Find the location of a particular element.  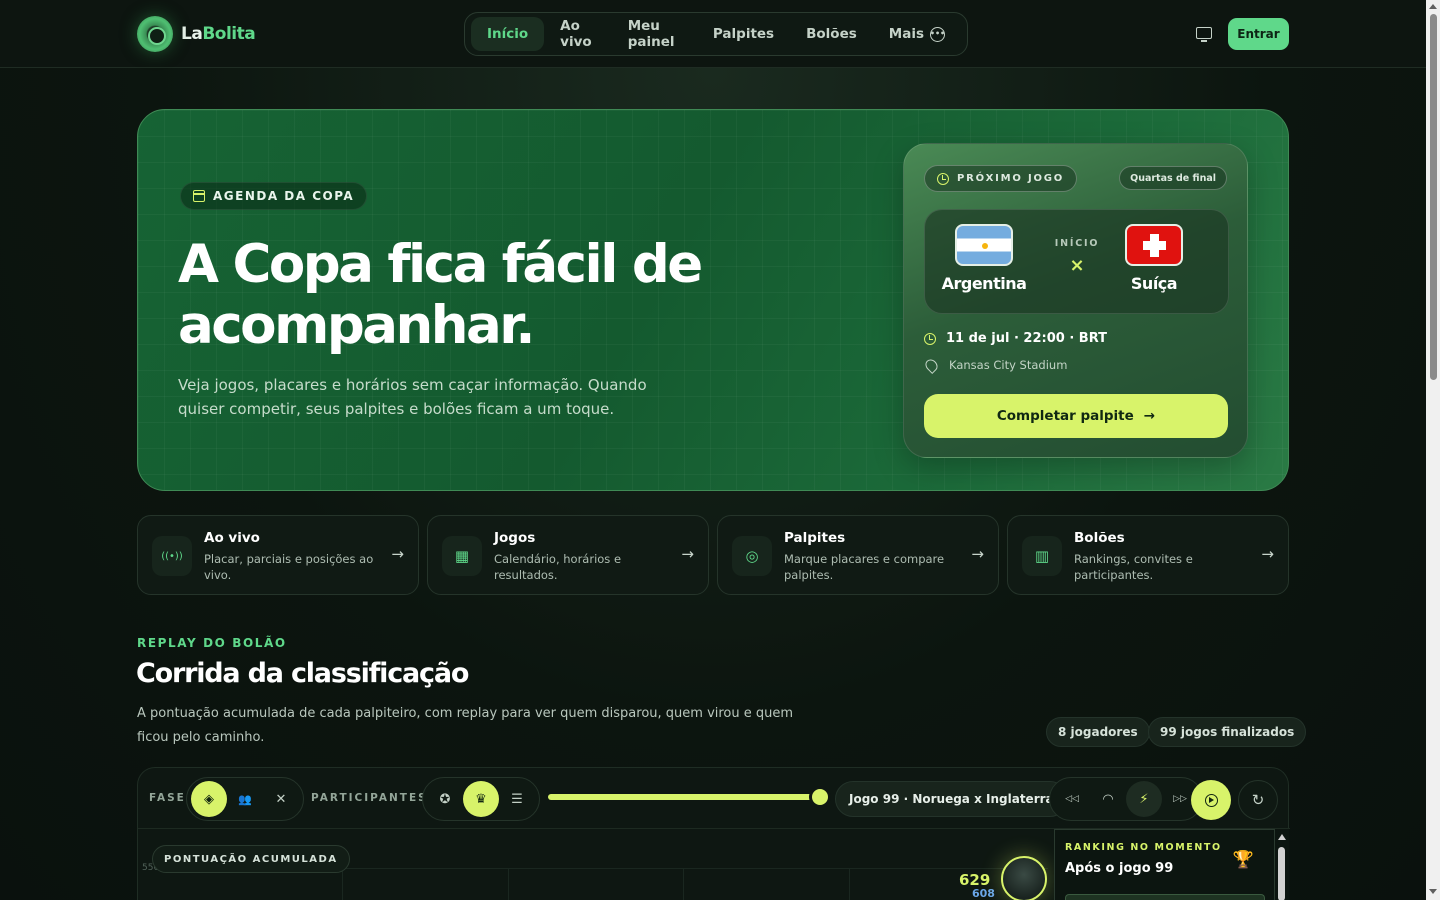

ranking-scrollbar is located at coordinates (1282, 864).